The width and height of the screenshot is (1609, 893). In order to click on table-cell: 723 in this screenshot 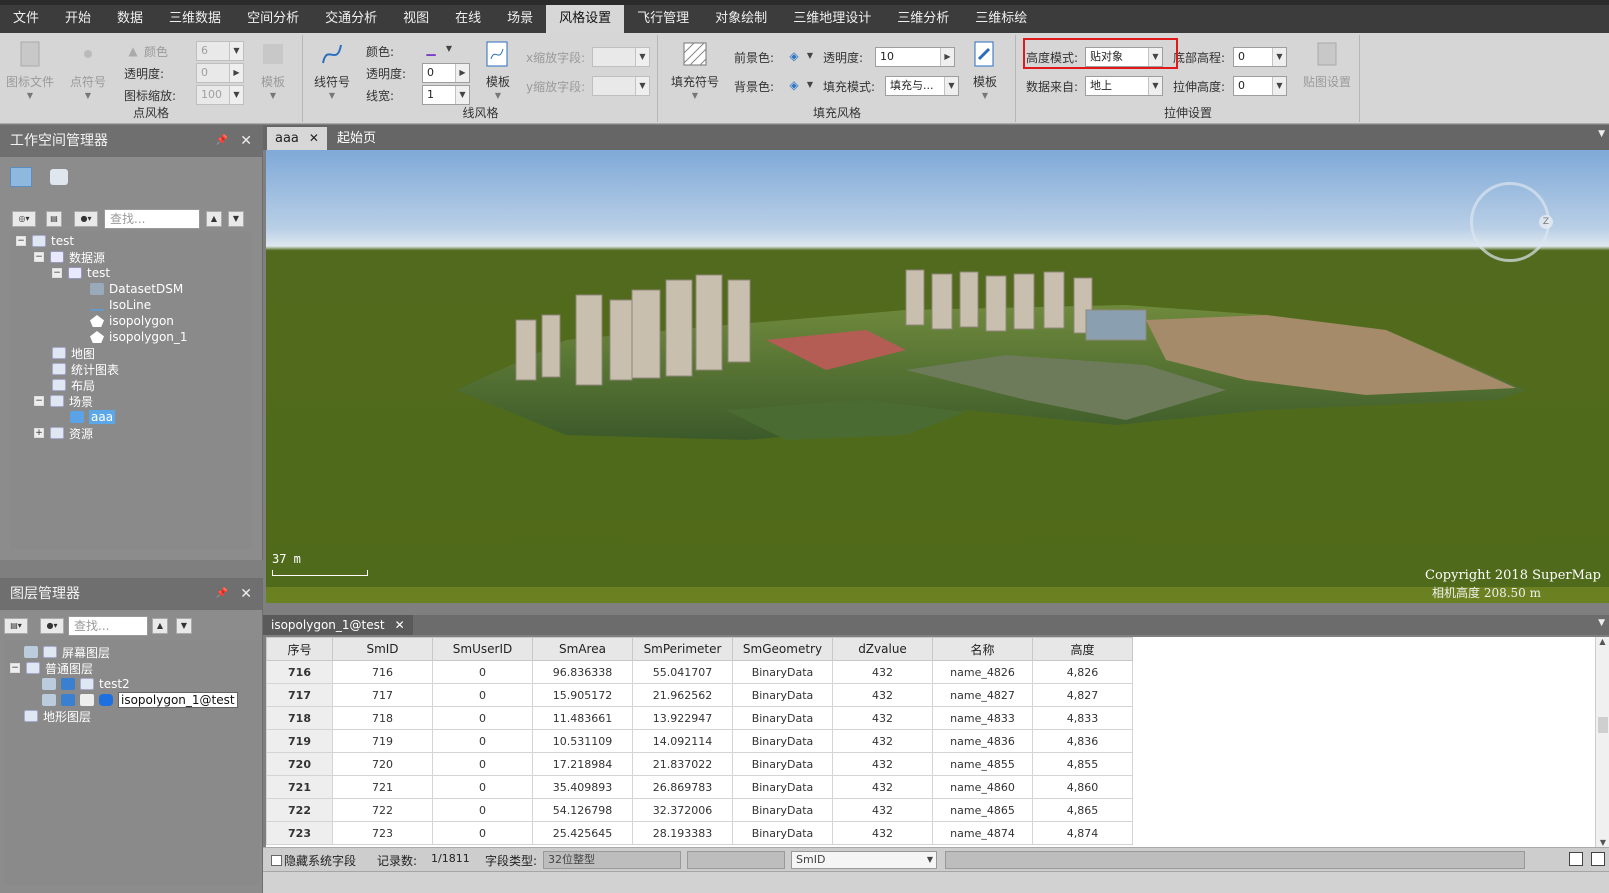, I will do `click(382, 833)`.